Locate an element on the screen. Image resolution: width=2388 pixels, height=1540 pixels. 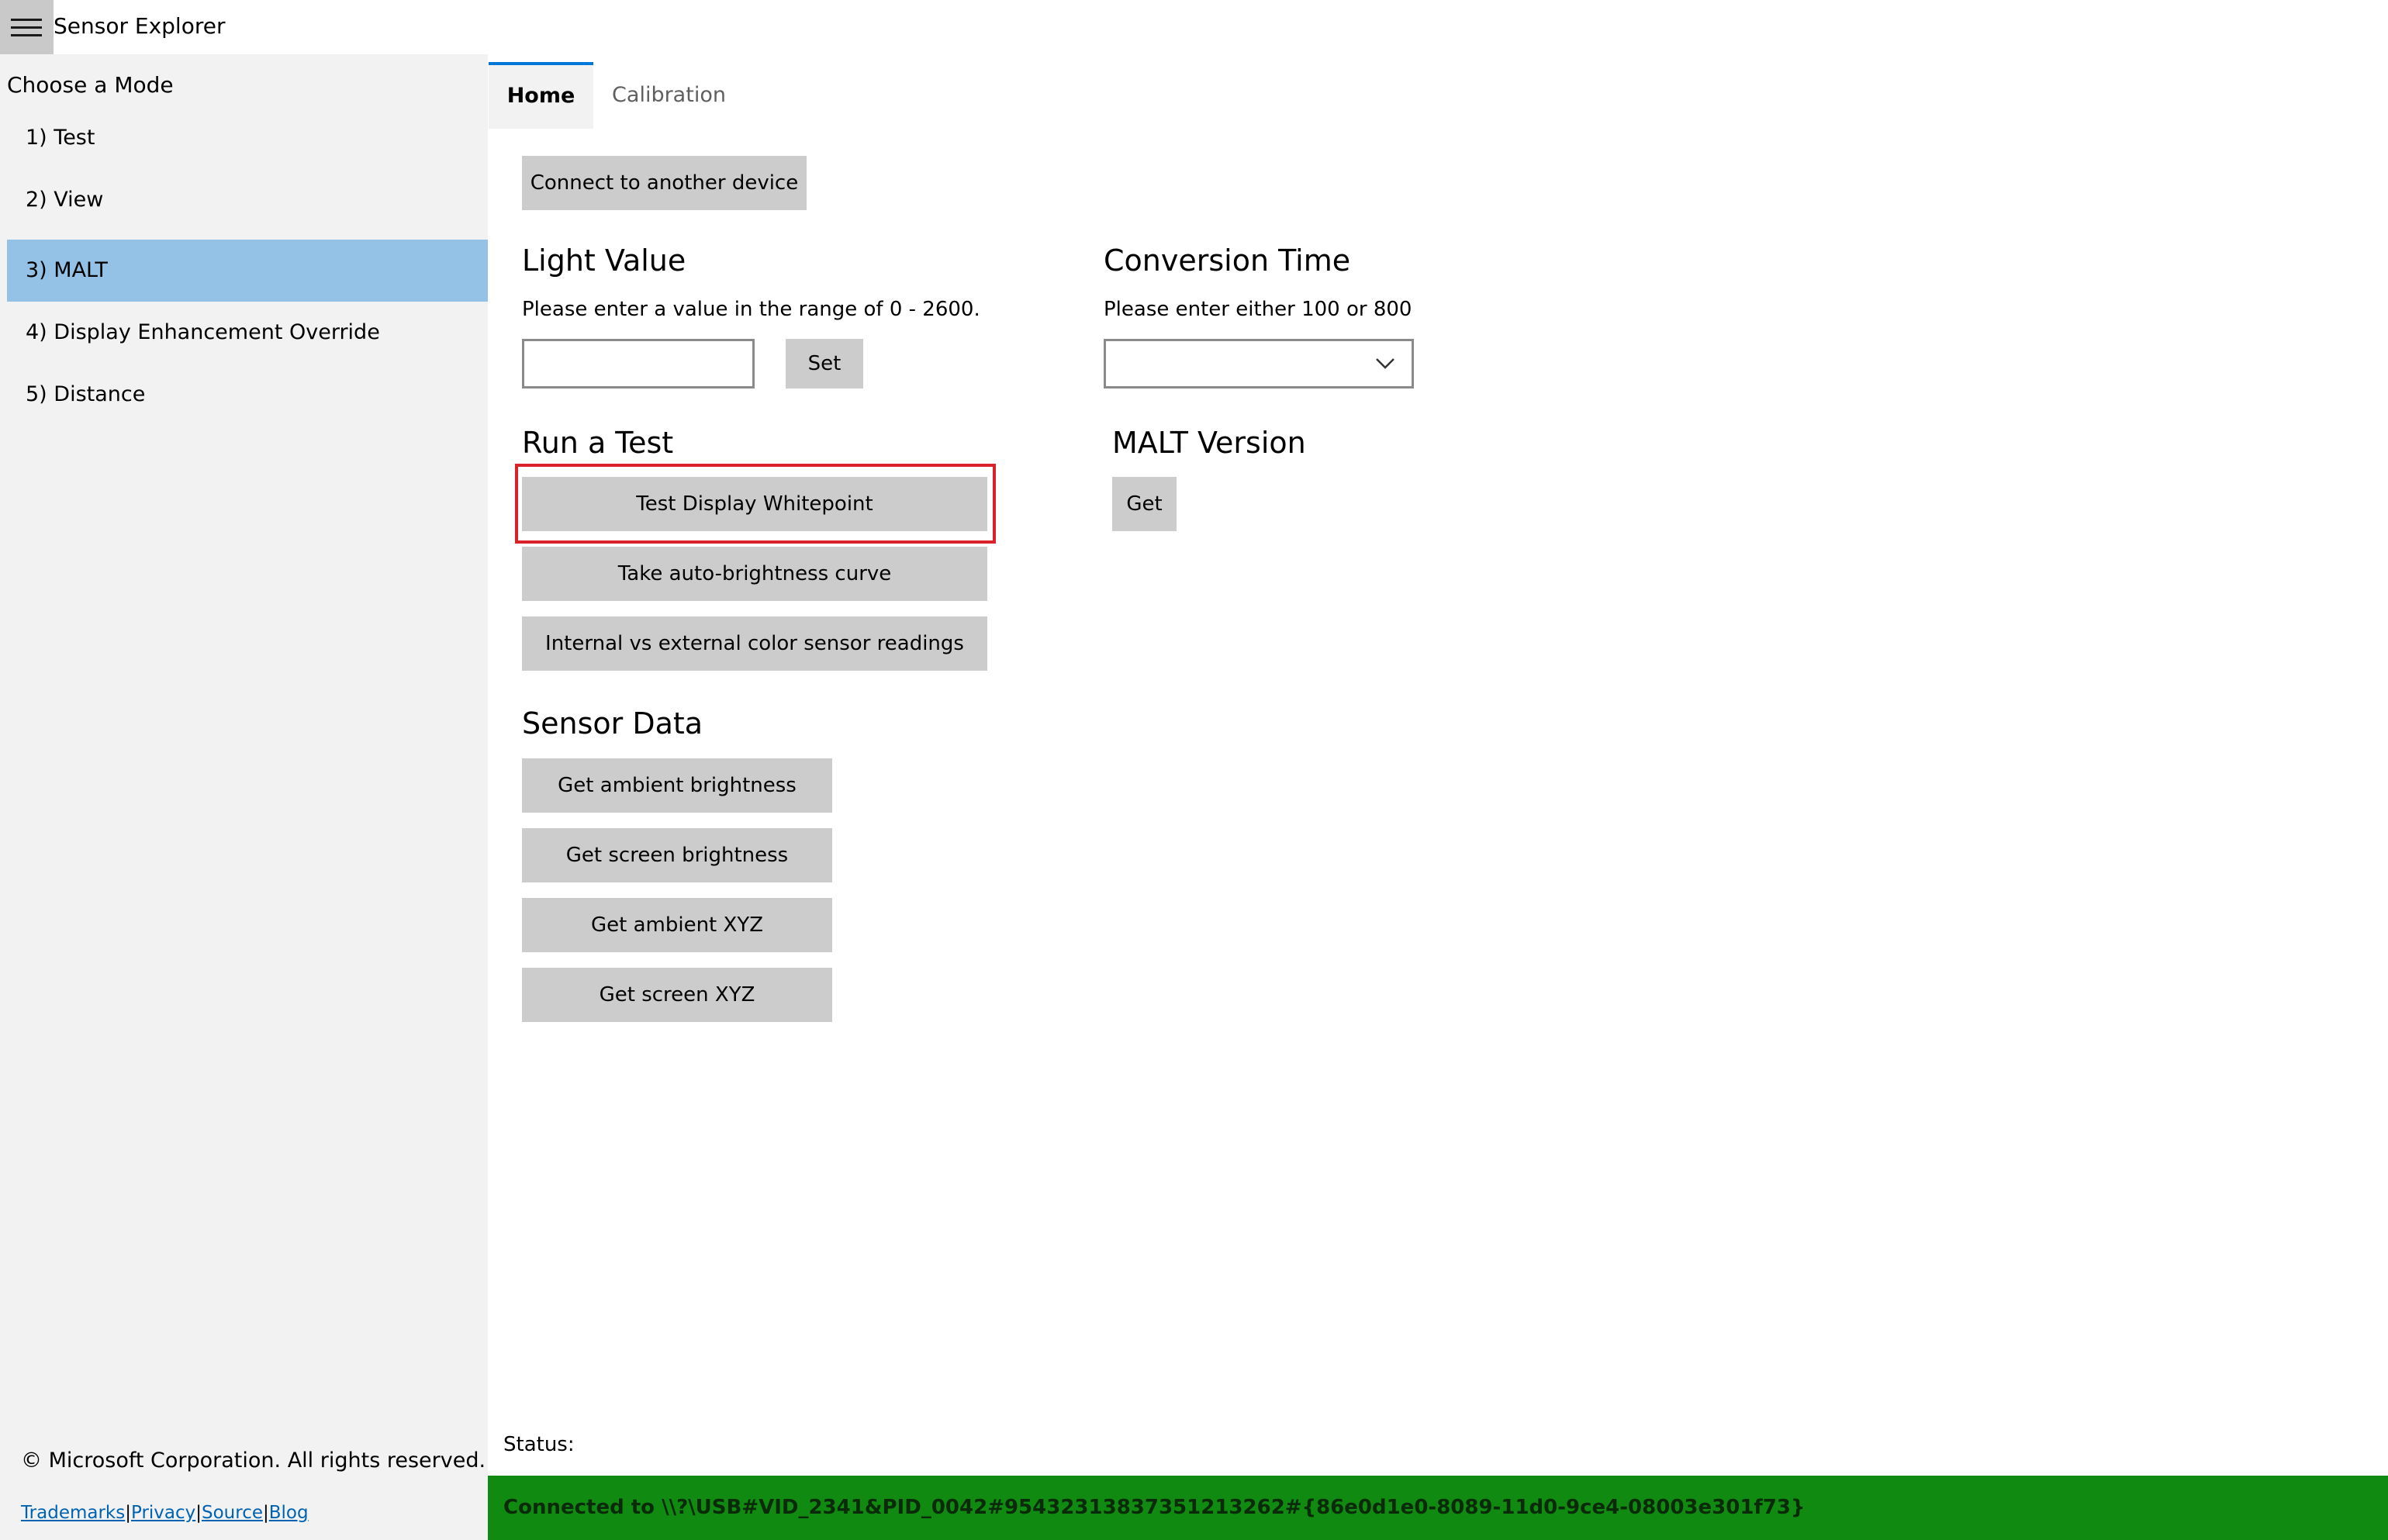
sensor-data-heading: Sensor Data is located at coordinates (613, 723).